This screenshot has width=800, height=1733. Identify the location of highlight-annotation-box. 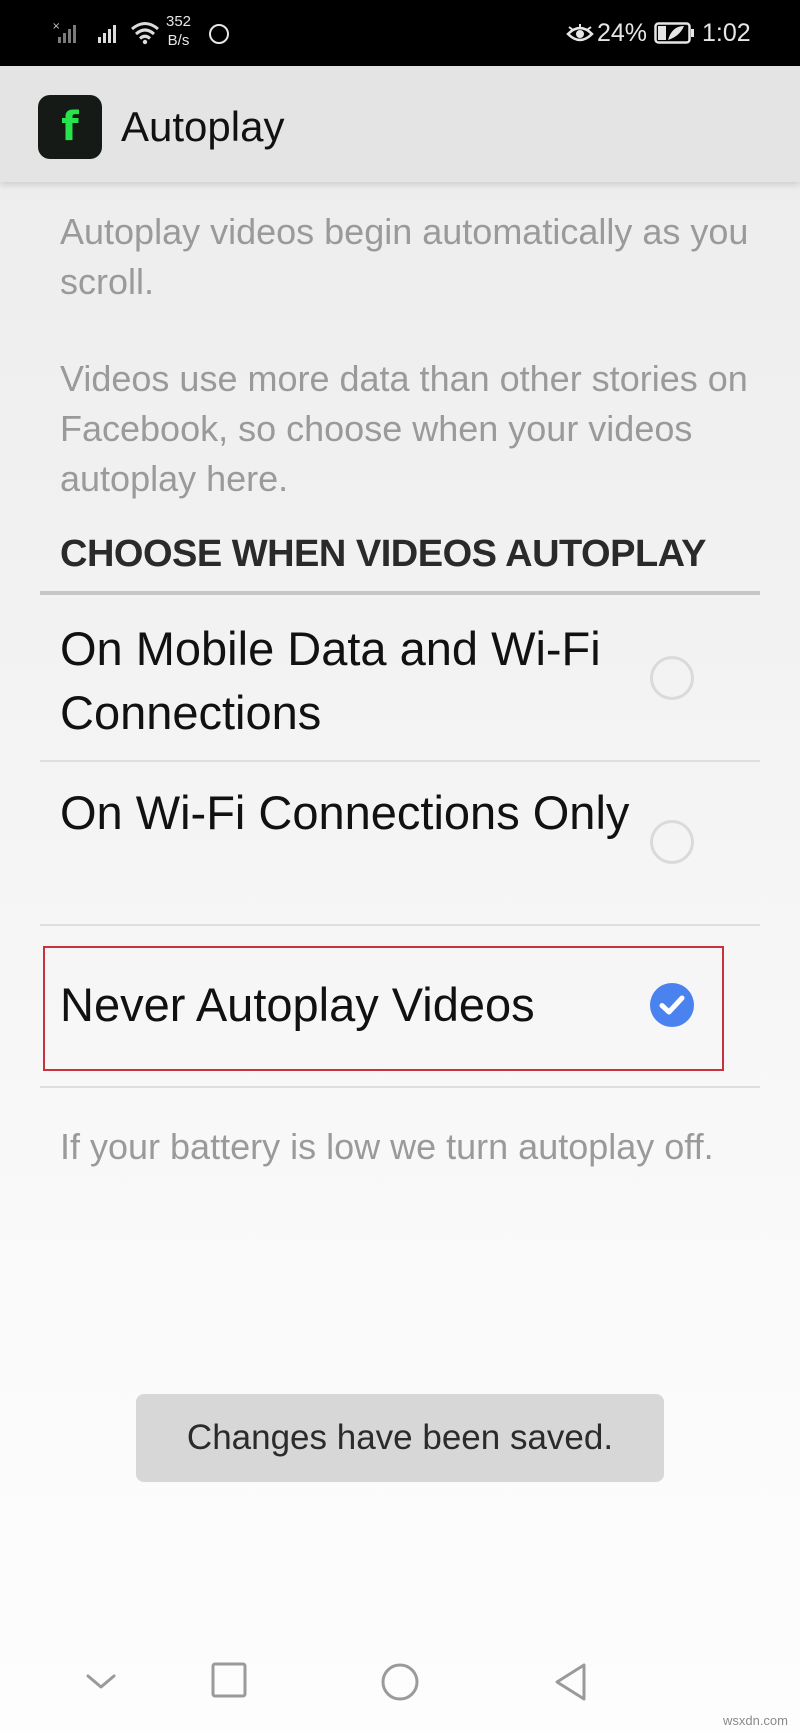
(383, 1008).